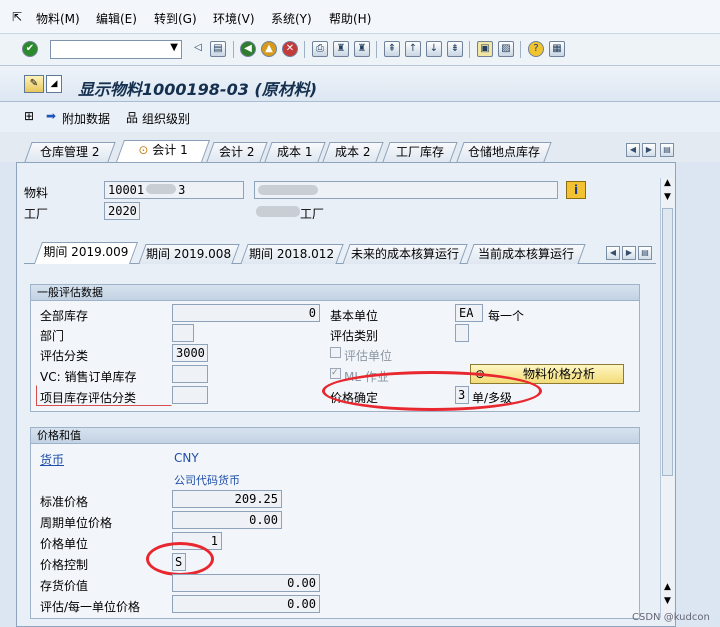 This screenshot has height=627, width=720. Describe the element at coordinates (17, 17) in the screenshot. I see `menu-icon: ⇱` at that location.